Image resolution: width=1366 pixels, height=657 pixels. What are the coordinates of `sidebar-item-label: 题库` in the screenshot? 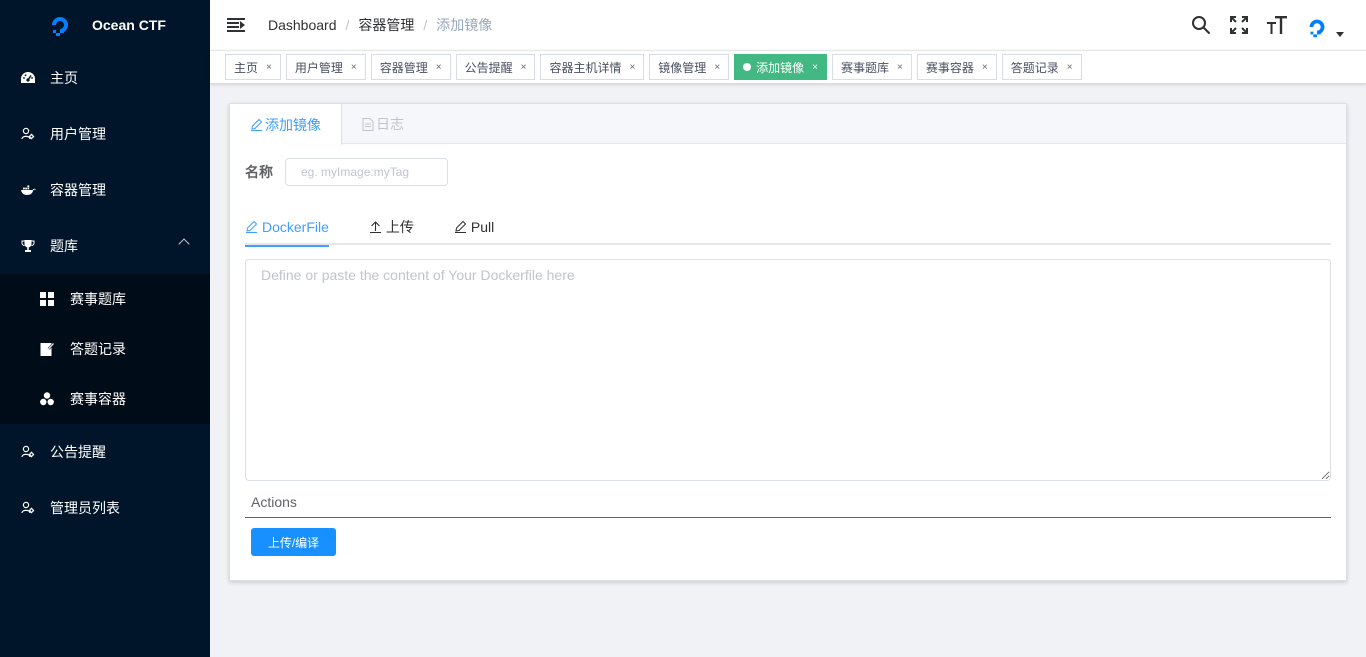 It's located at (64, 246).